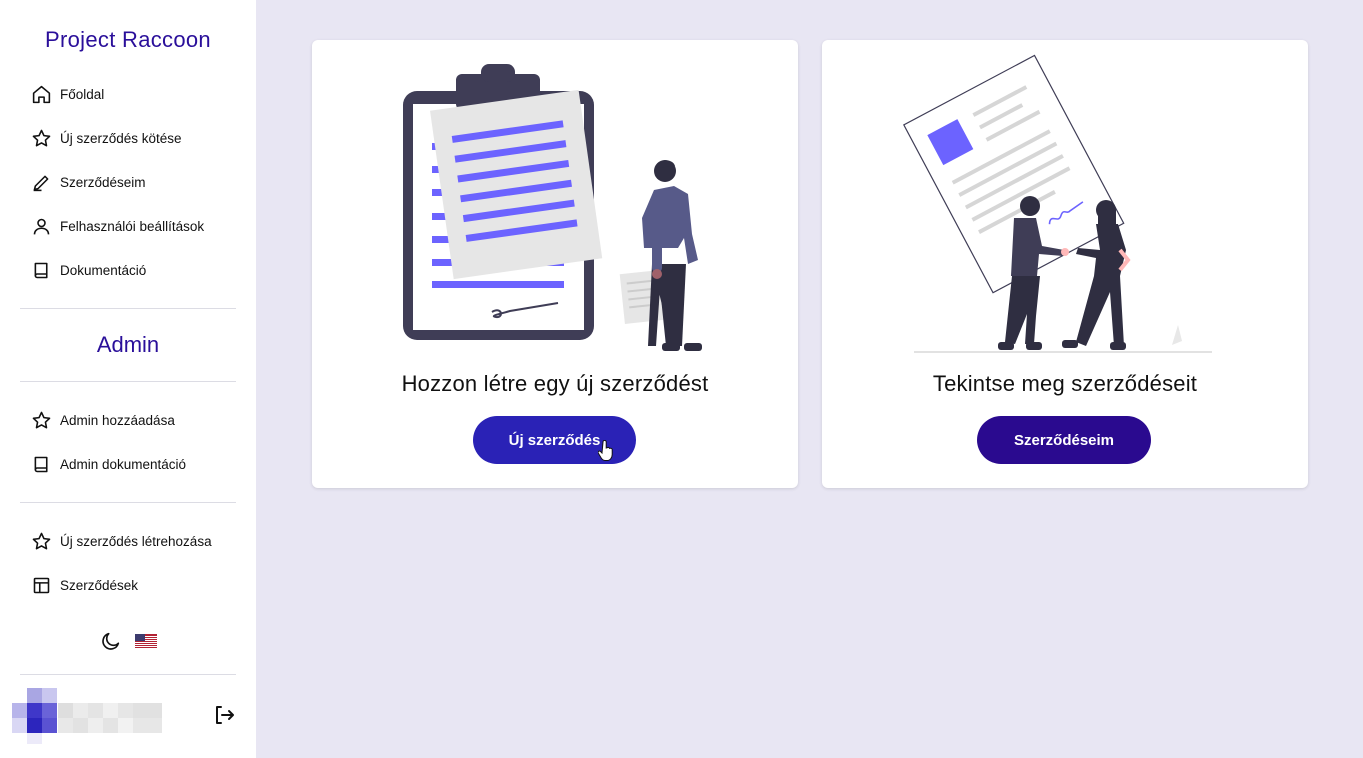 The width and height of the screenshot is (1363, 758). Describe the element at coordinates (1065, 383) in the screenshot. I see `card-title: Tekintse meg szerződéseit` at that location.